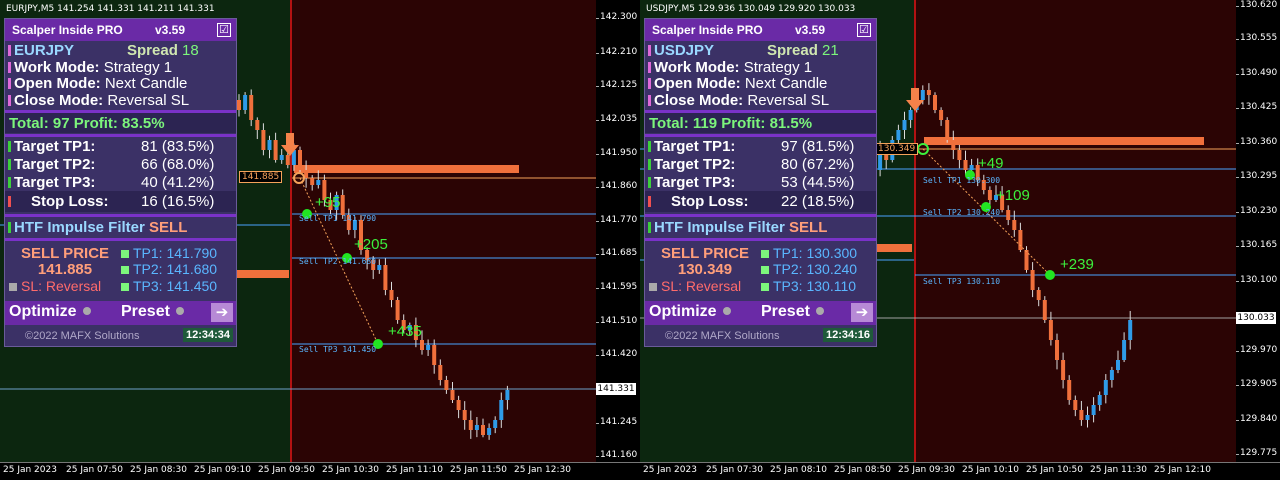 The height and width of the screenshot is (480, 1280). What do you see at coordinates (808, 227) in the screenshot?
I see `htf-value: SELL` at bounding box center [808, 227].